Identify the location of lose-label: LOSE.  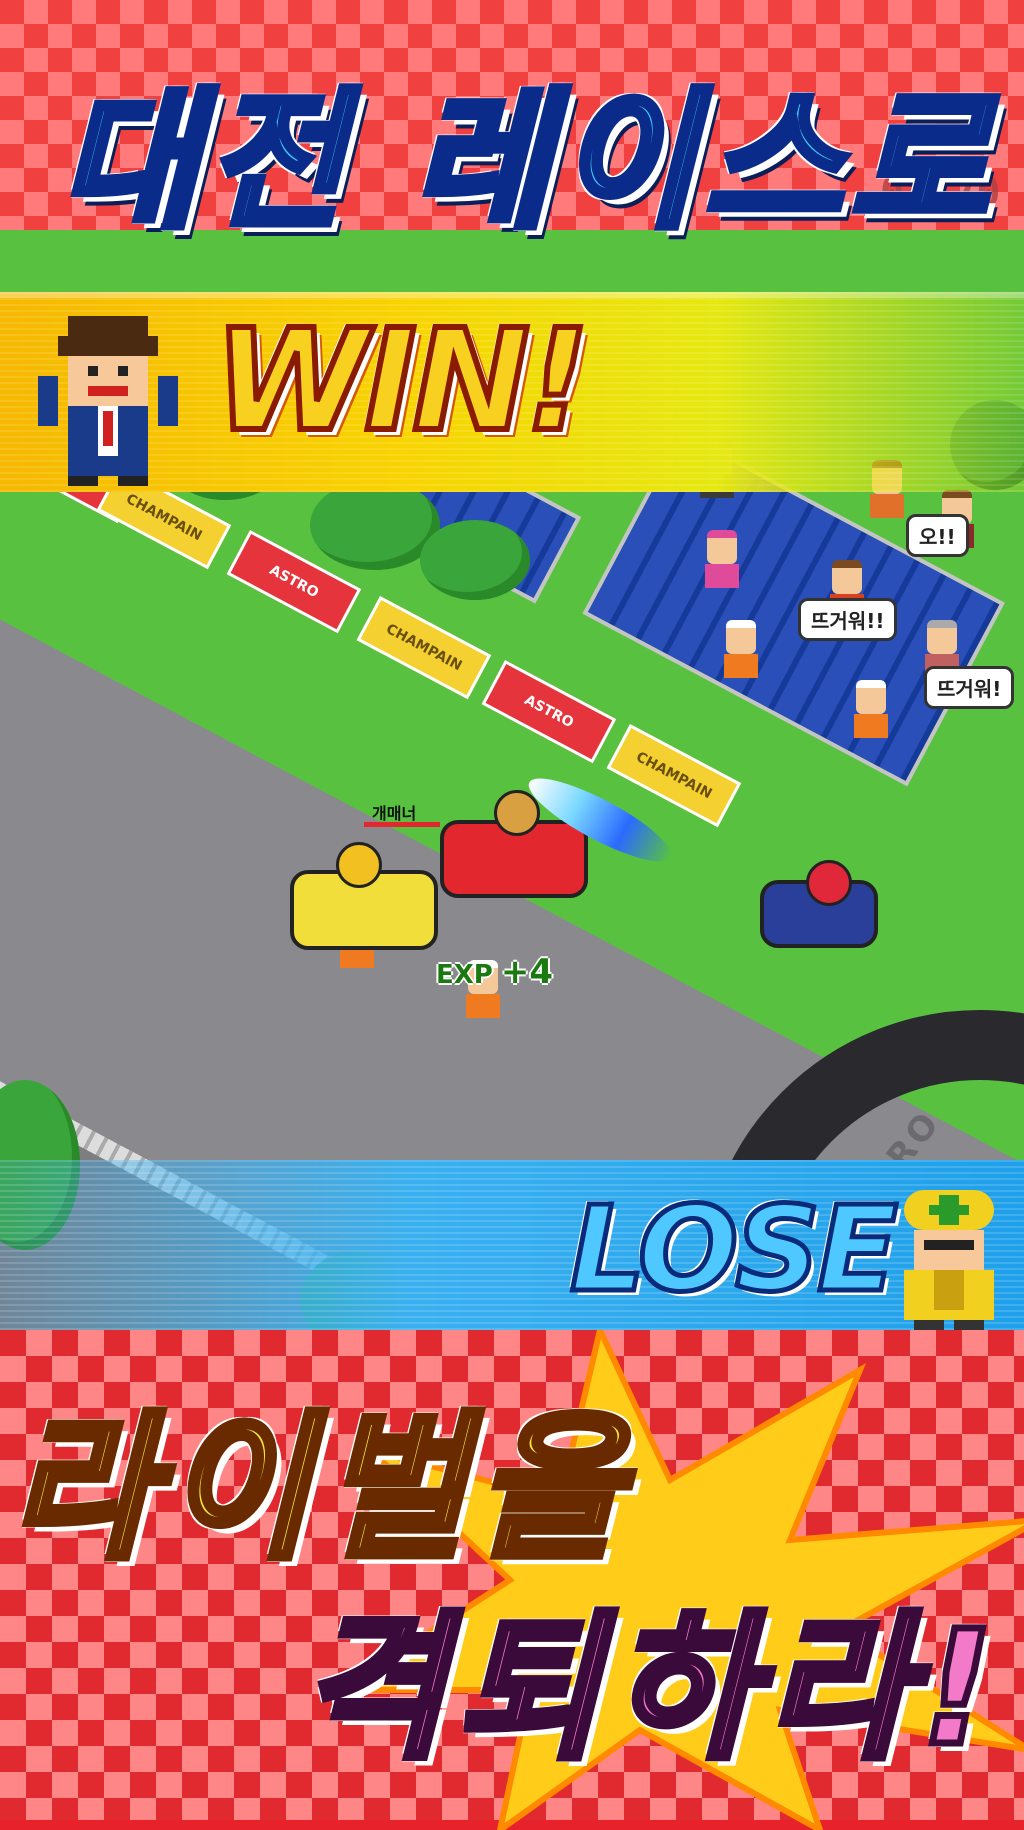
(734, 1249).